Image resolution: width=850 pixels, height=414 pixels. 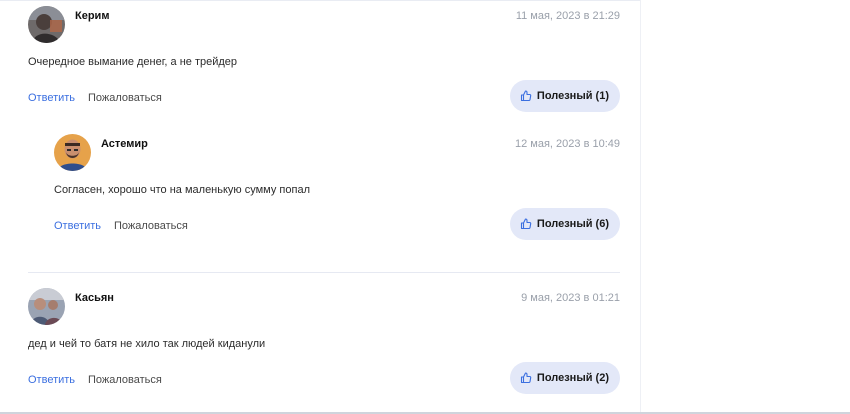 I want to click on useful-button: Полезный (2), so click(x=564, y=378).